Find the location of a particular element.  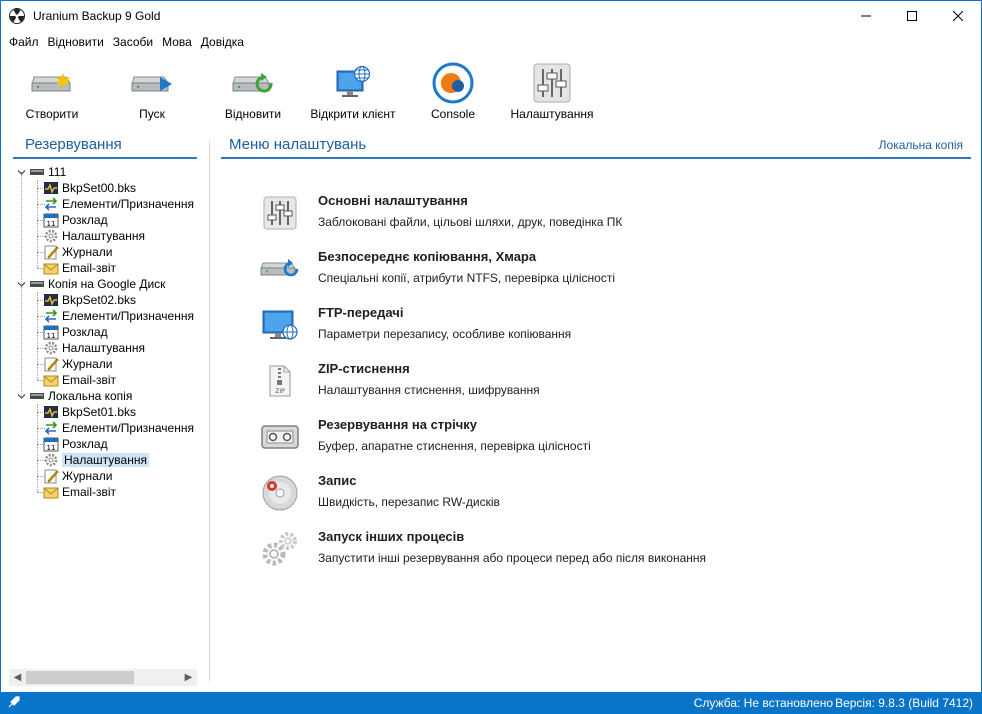

menu-file: Файл is located at coordinates (24, 42).